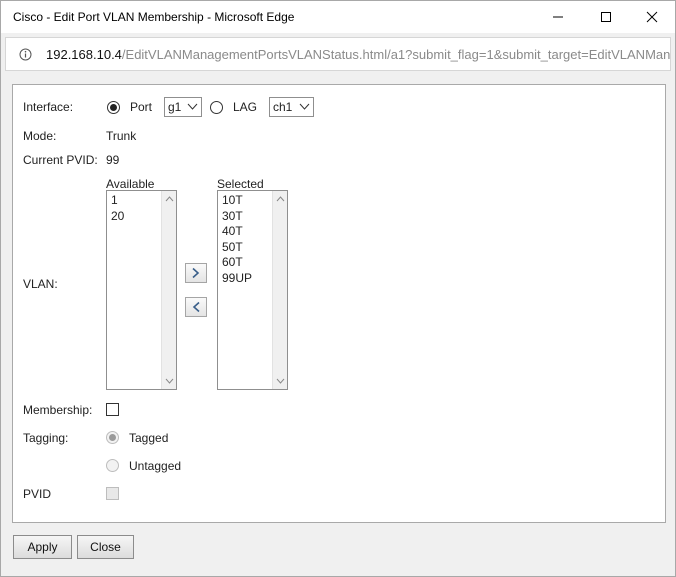 Image resolution: width=676 pixels, height=577 pixels. Describe the element at coordinates (237, 279) in the screenshot. I see `selected-vlan-option: 99UP` at that location.